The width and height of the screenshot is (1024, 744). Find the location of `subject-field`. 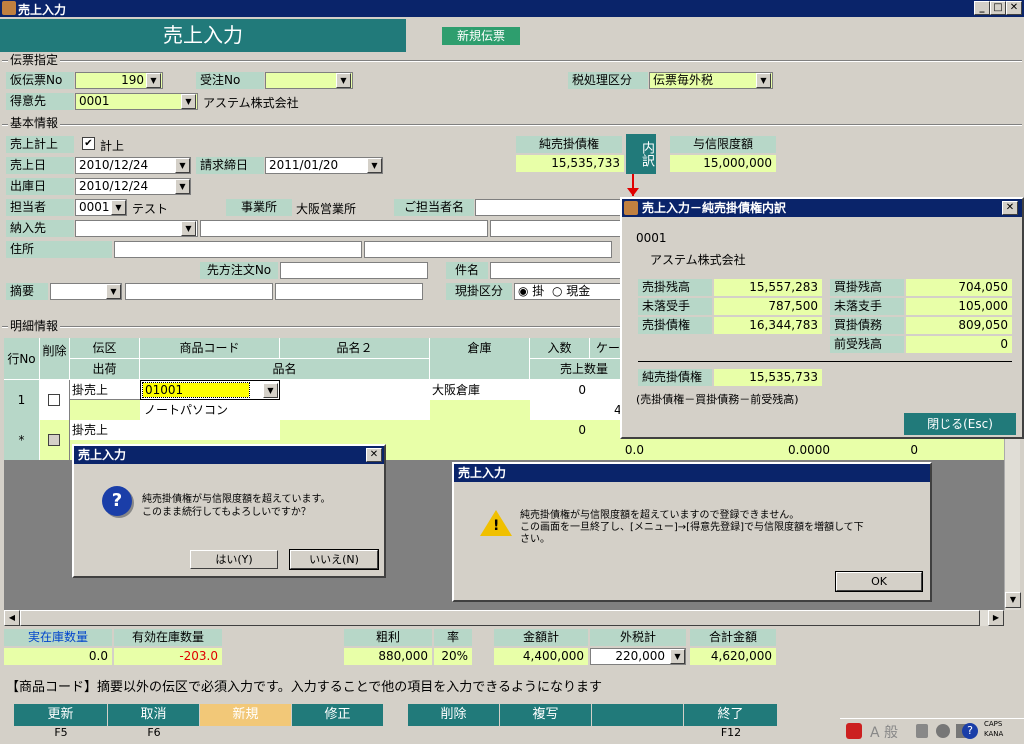

subject-field is located at coordinates (557, 270).